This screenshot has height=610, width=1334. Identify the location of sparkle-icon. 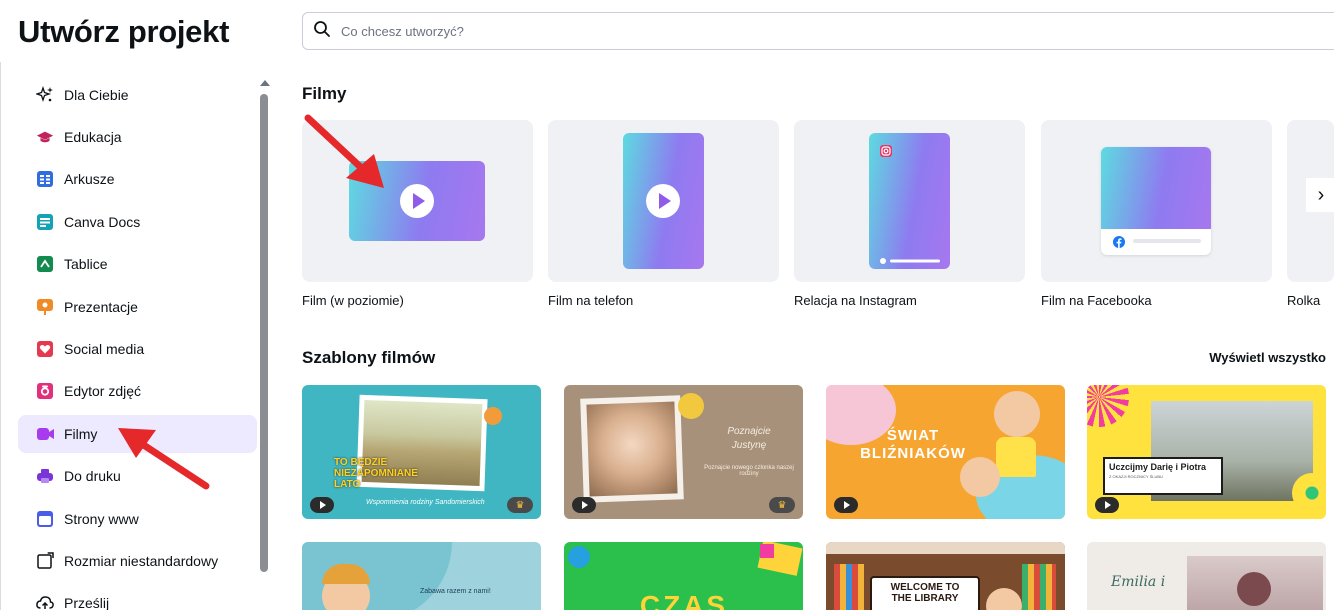
(45, 95).